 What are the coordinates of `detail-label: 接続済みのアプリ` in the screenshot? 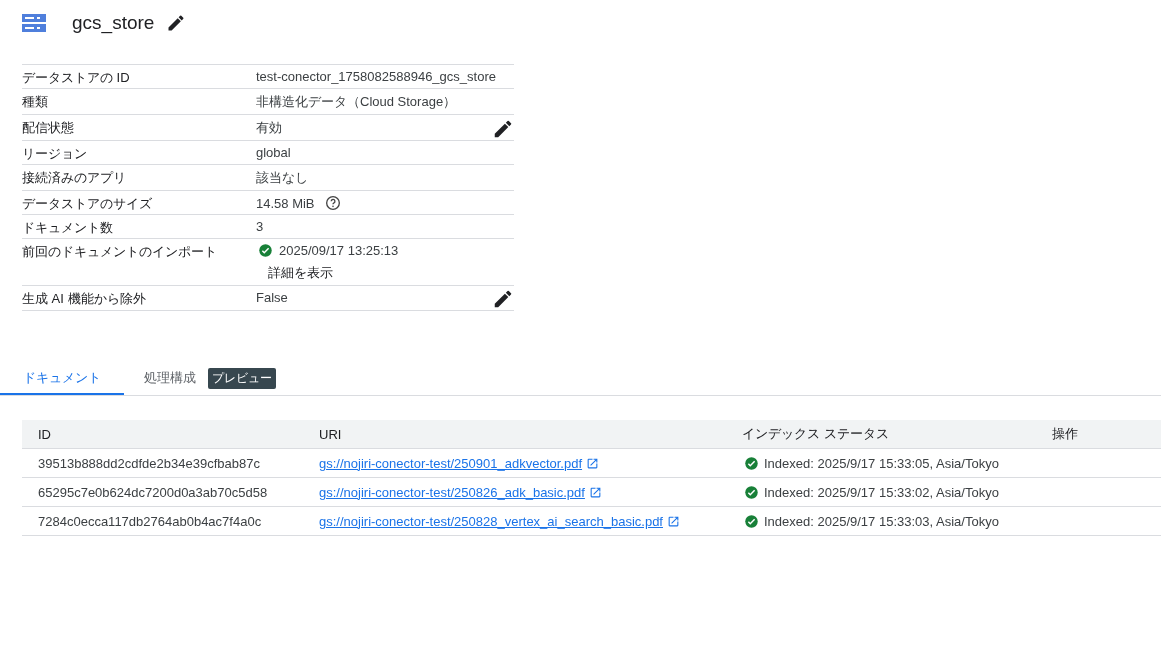 It's located at (74, 178).